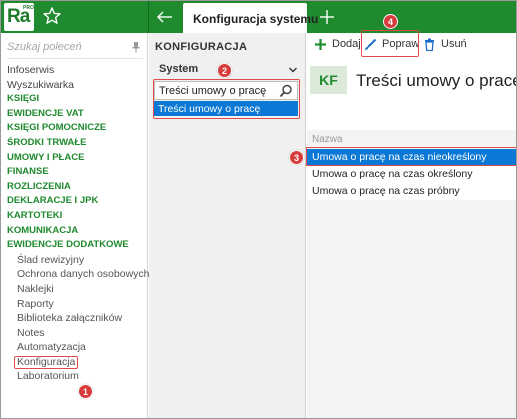 The height and width of the screenshot is (419, 517). I want to click on logo-sub: PRO, so click(28, 8).